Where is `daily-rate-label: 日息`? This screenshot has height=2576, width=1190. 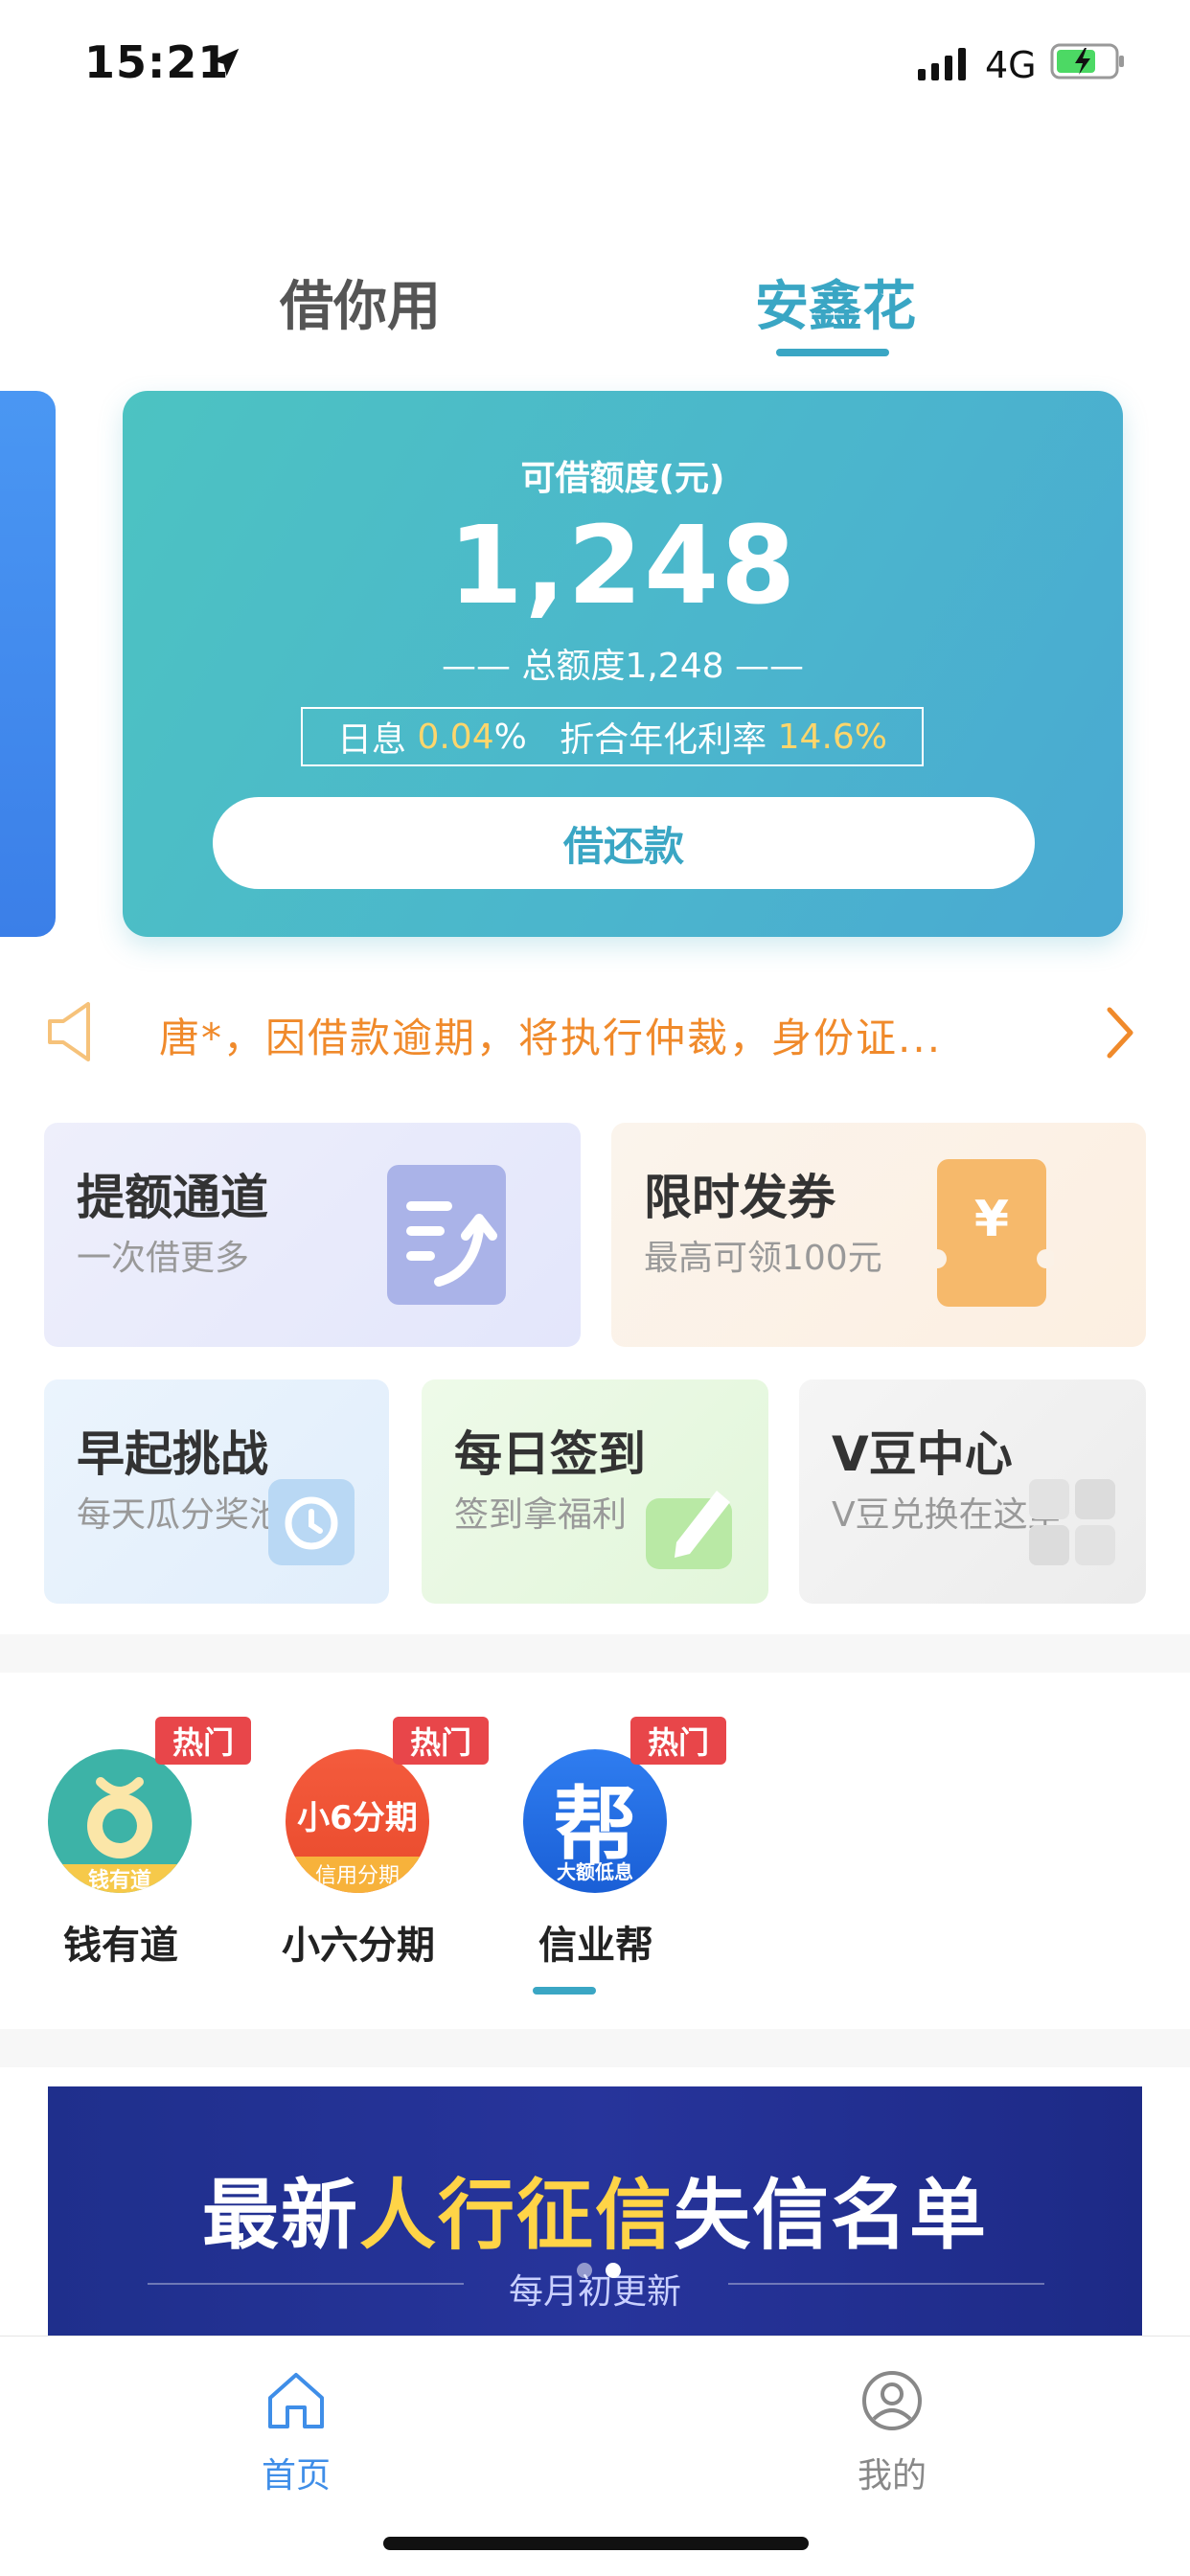
daily-rate-label: 日息 is located at coordinates (371, 740).